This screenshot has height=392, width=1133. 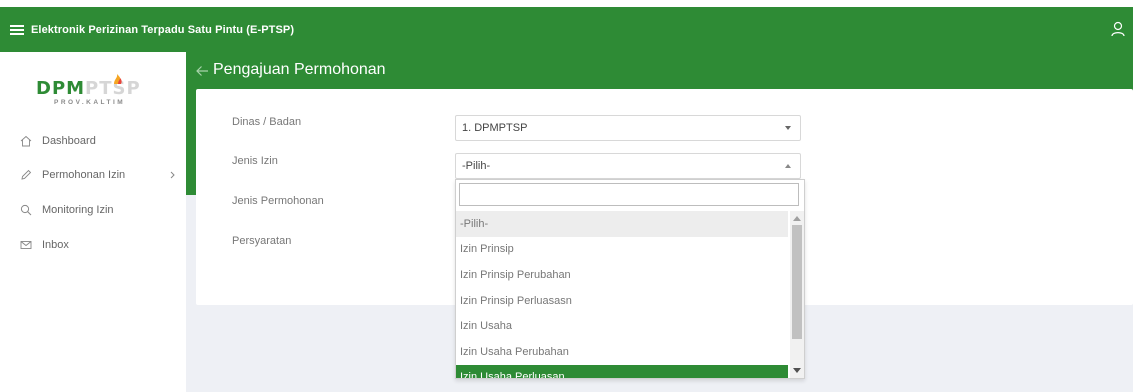 I want to click on jenis-izin-label: Jenis Izin, so click(x=255, y=161).